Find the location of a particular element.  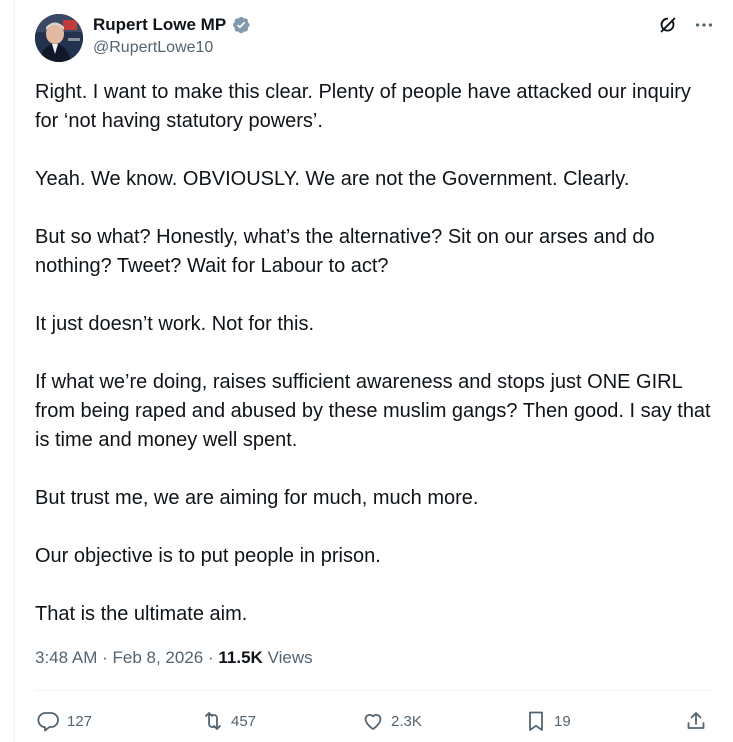

author-handle: @RupertLowe10 is located at coordinates (153, 48).